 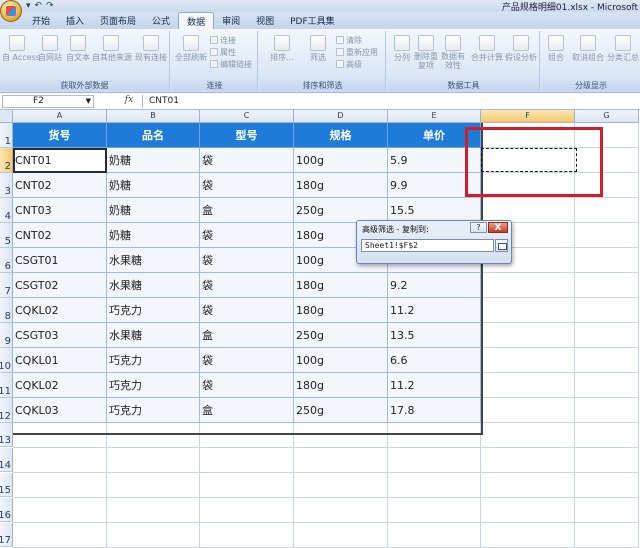 I want to click on table-header-cell: 规格, so click(x=341, y=135).